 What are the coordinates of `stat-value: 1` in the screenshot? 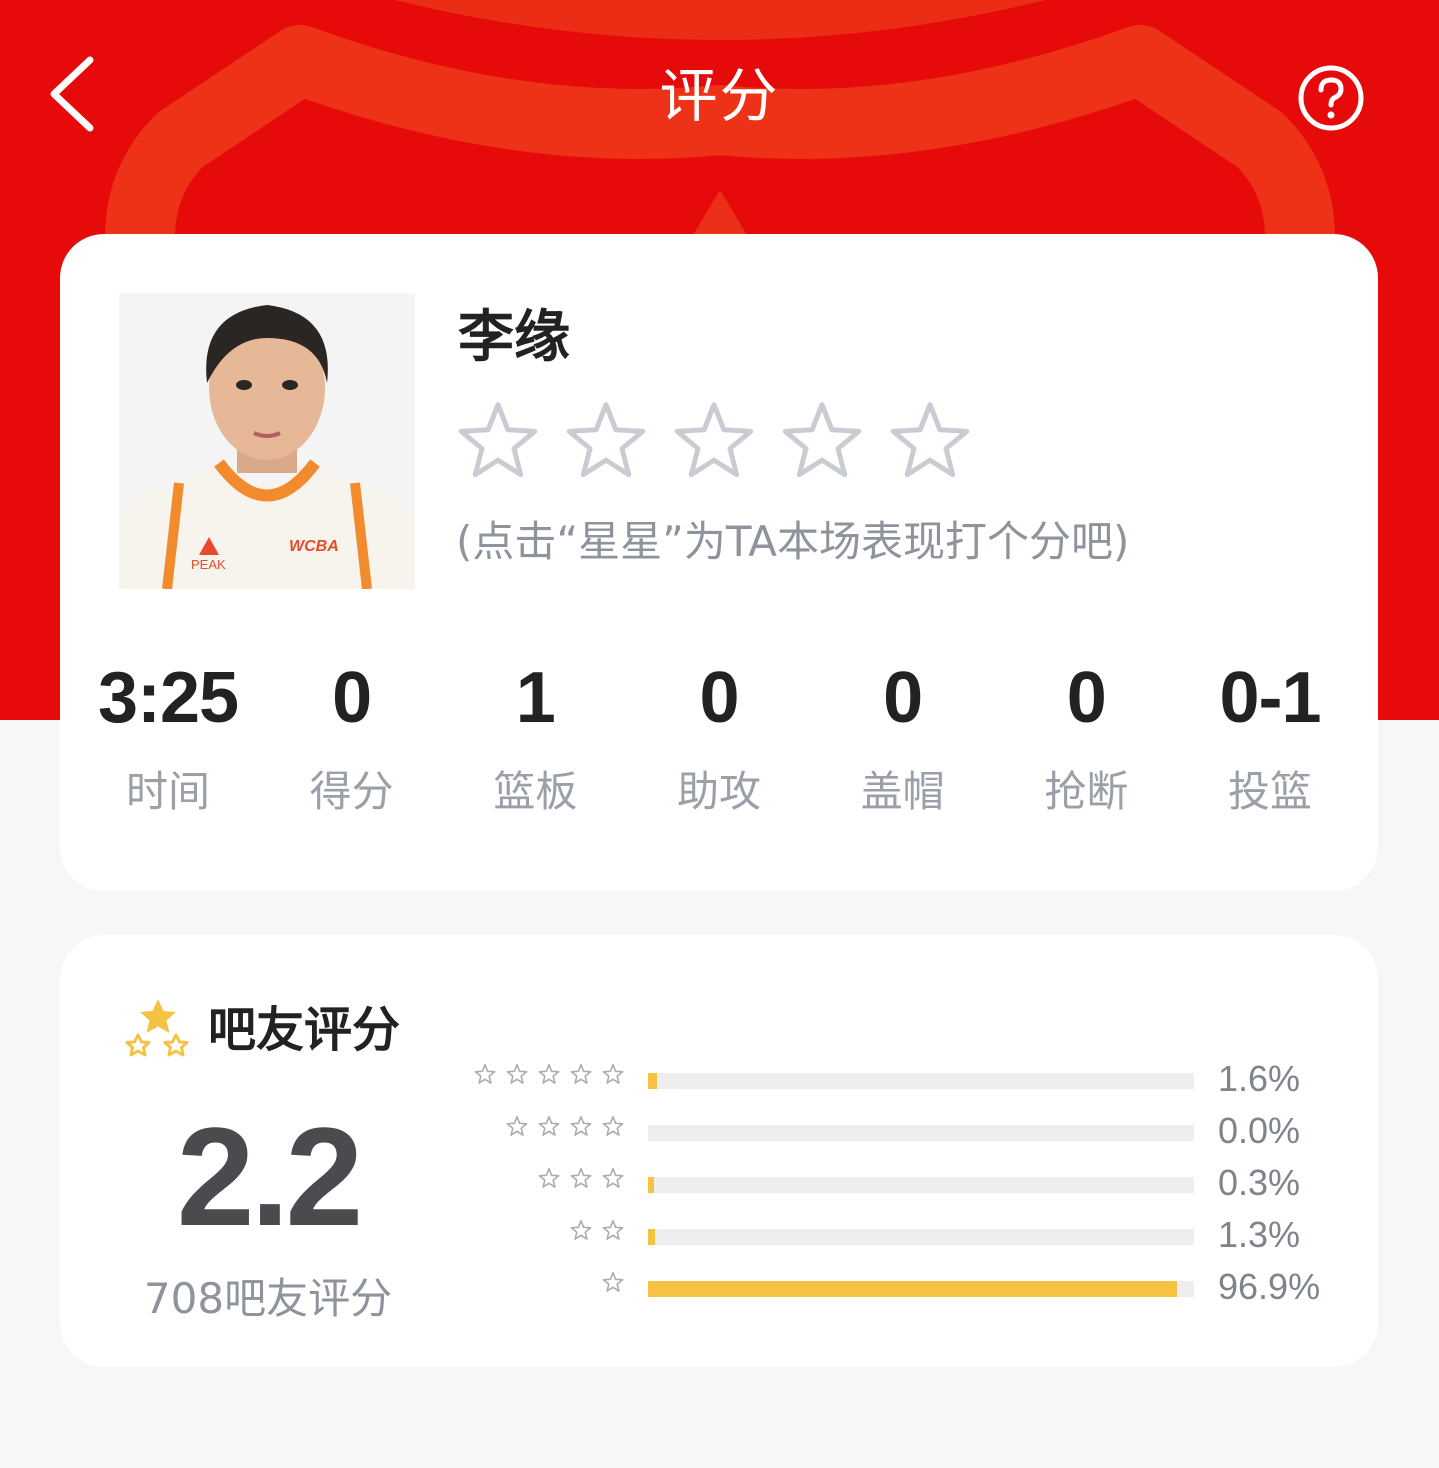 It's located at (535, 698).